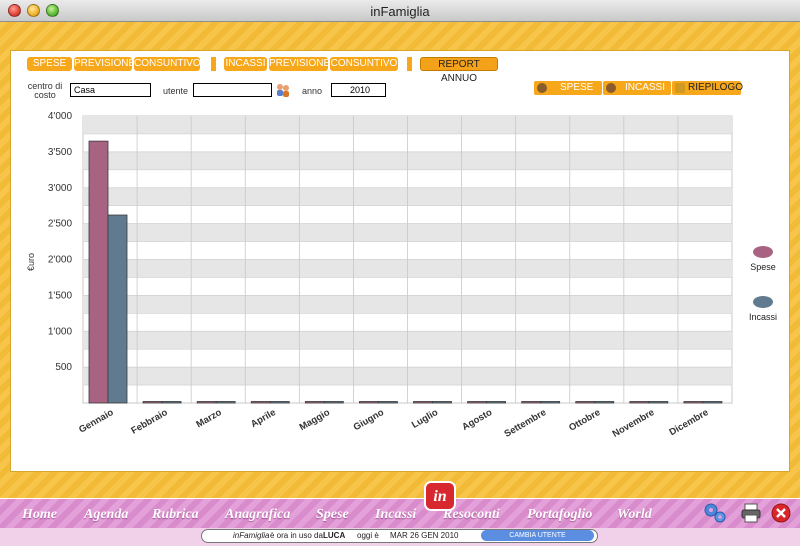 The image size is (800, 546). Describe the element at coordinates (60, 188) in the screenshot. I see `y-tick-label: 3'000` at that location.